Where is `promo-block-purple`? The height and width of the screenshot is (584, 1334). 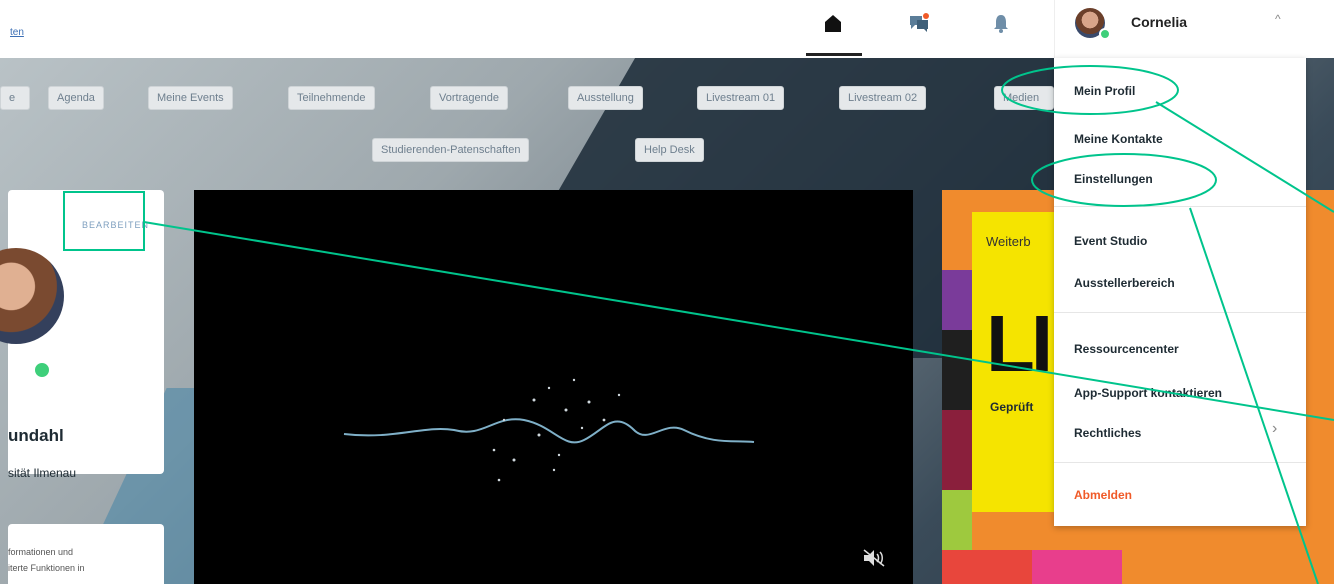 promo-block-purple is located at coordinates (957, 300).